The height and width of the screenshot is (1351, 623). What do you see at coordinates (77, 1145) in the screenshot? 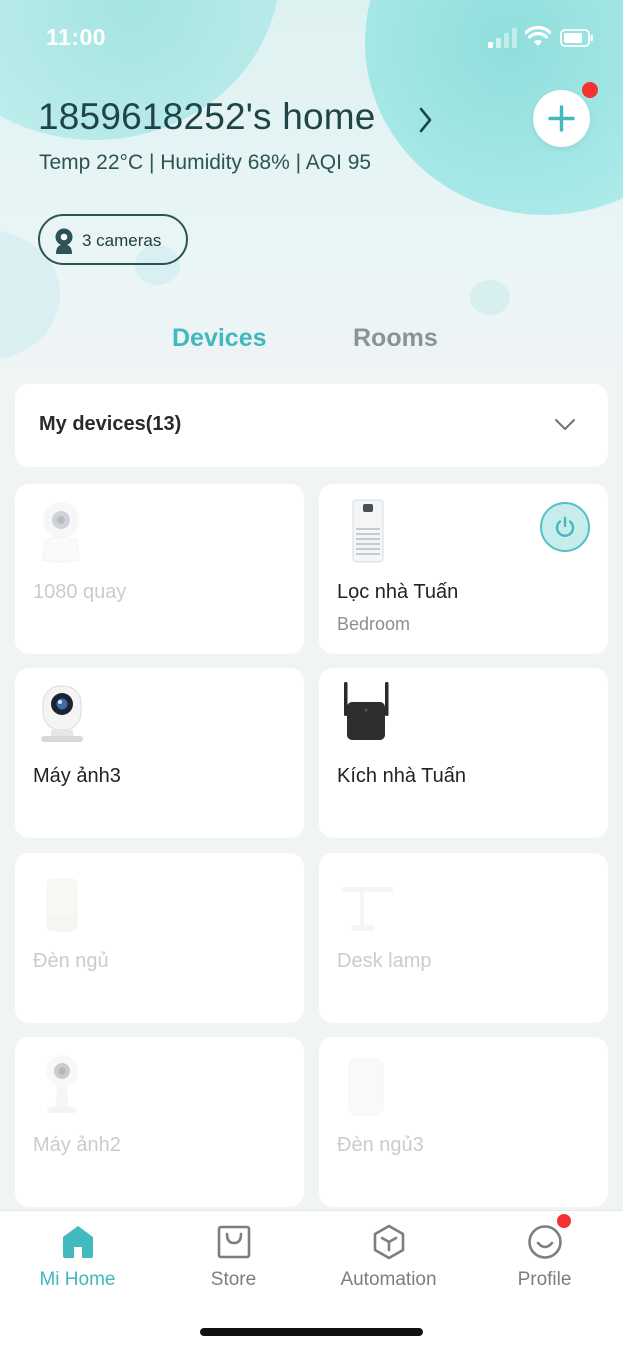
I see `device-name: Máy ảnh2` at bounding box center [77, 1145].